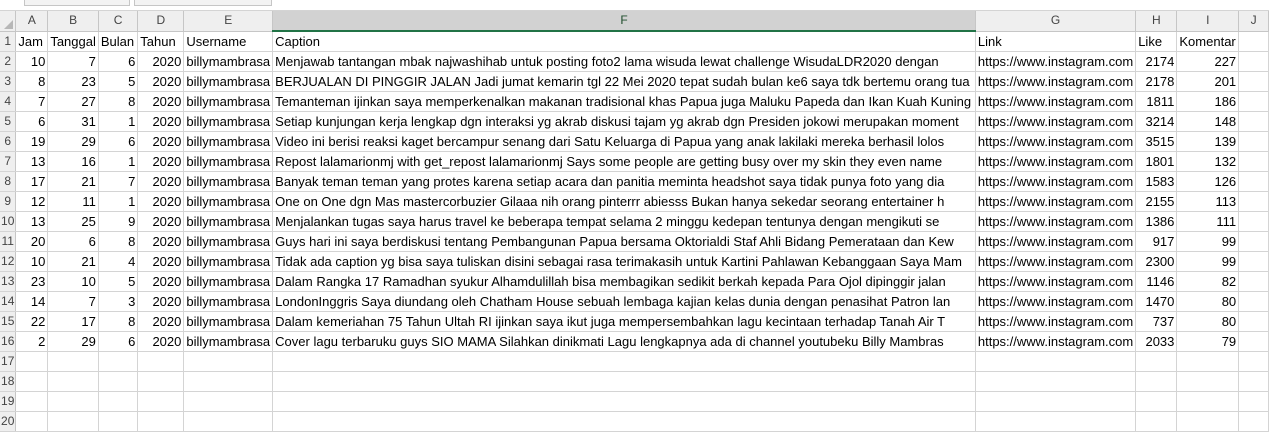 This screenshot has height=435, width=1269. Describe the element at coordinates (8, 301) in the screenshot. I see `row-header-14: 14` at that location.